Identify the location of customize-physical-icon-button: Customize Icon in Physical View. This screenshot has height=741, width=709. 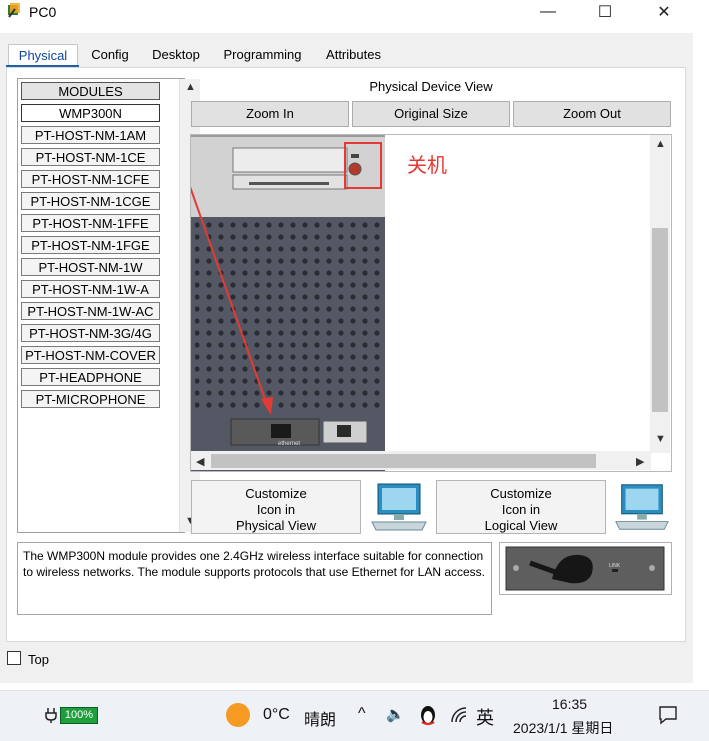
(276, 507).